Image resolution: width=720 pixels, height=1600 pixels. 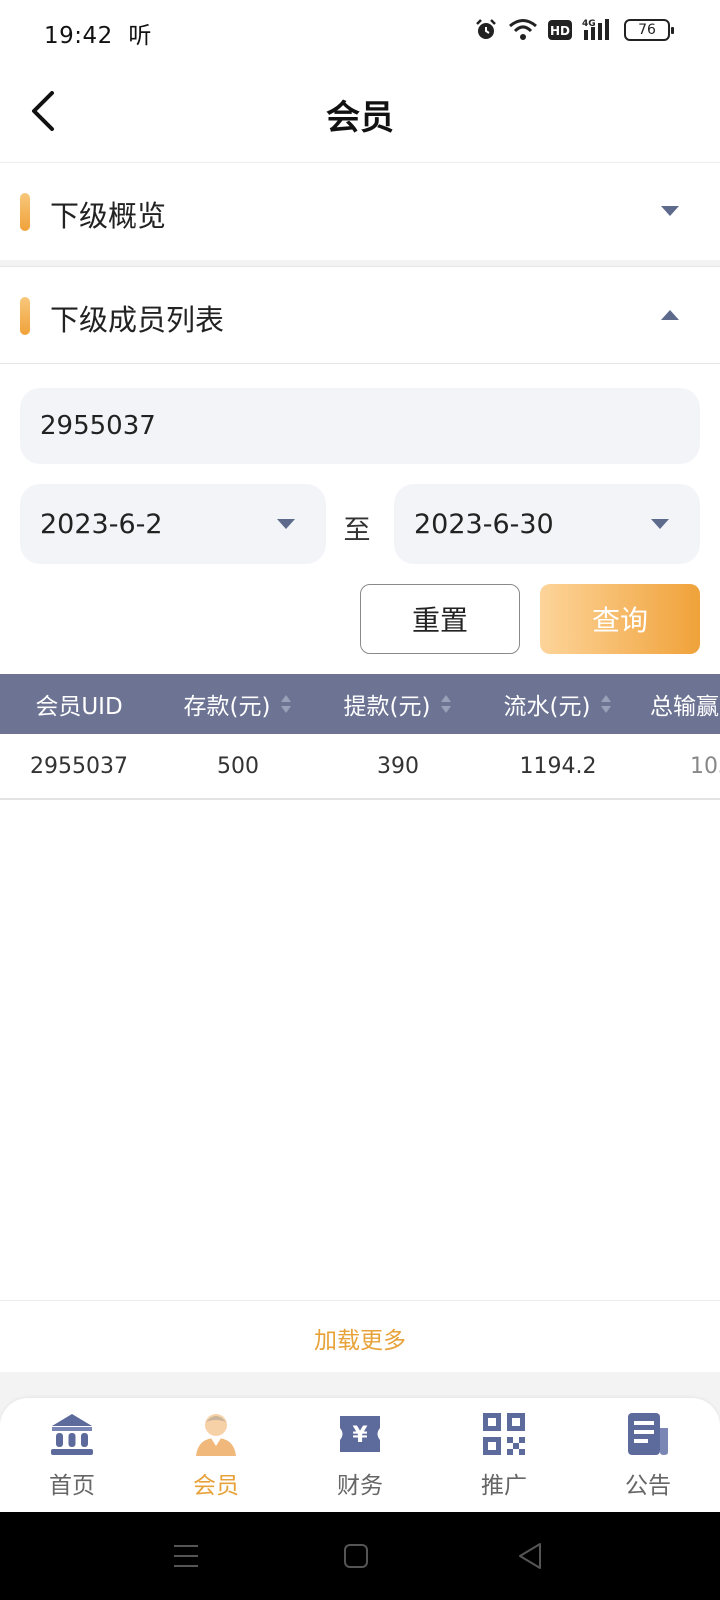 What do you see at coordinates (486, 29) in the screenshot?
I see `alarm-icon` at bounding box center [486, 29].